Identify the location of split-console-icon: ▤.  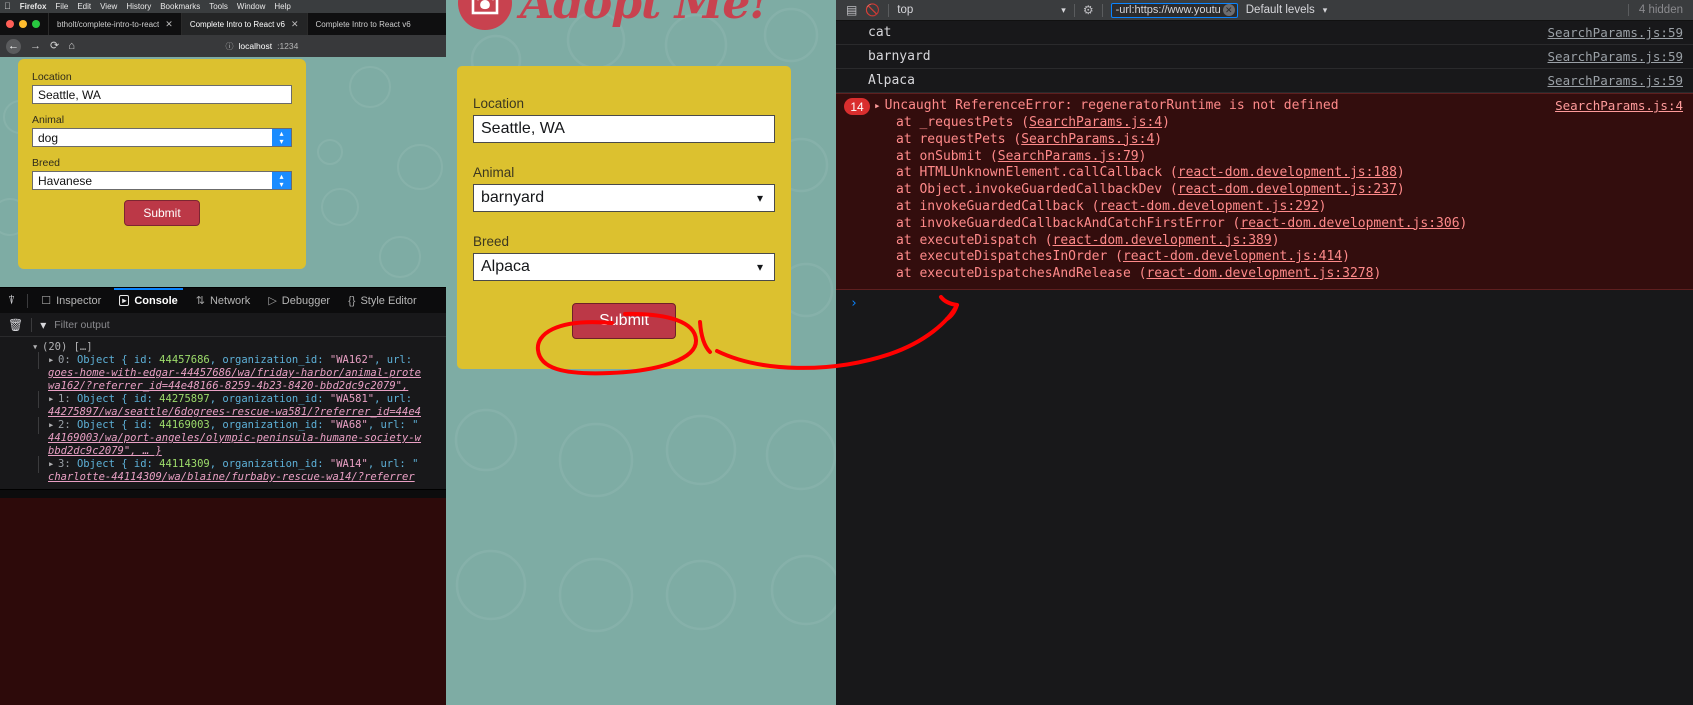
(851, 10).